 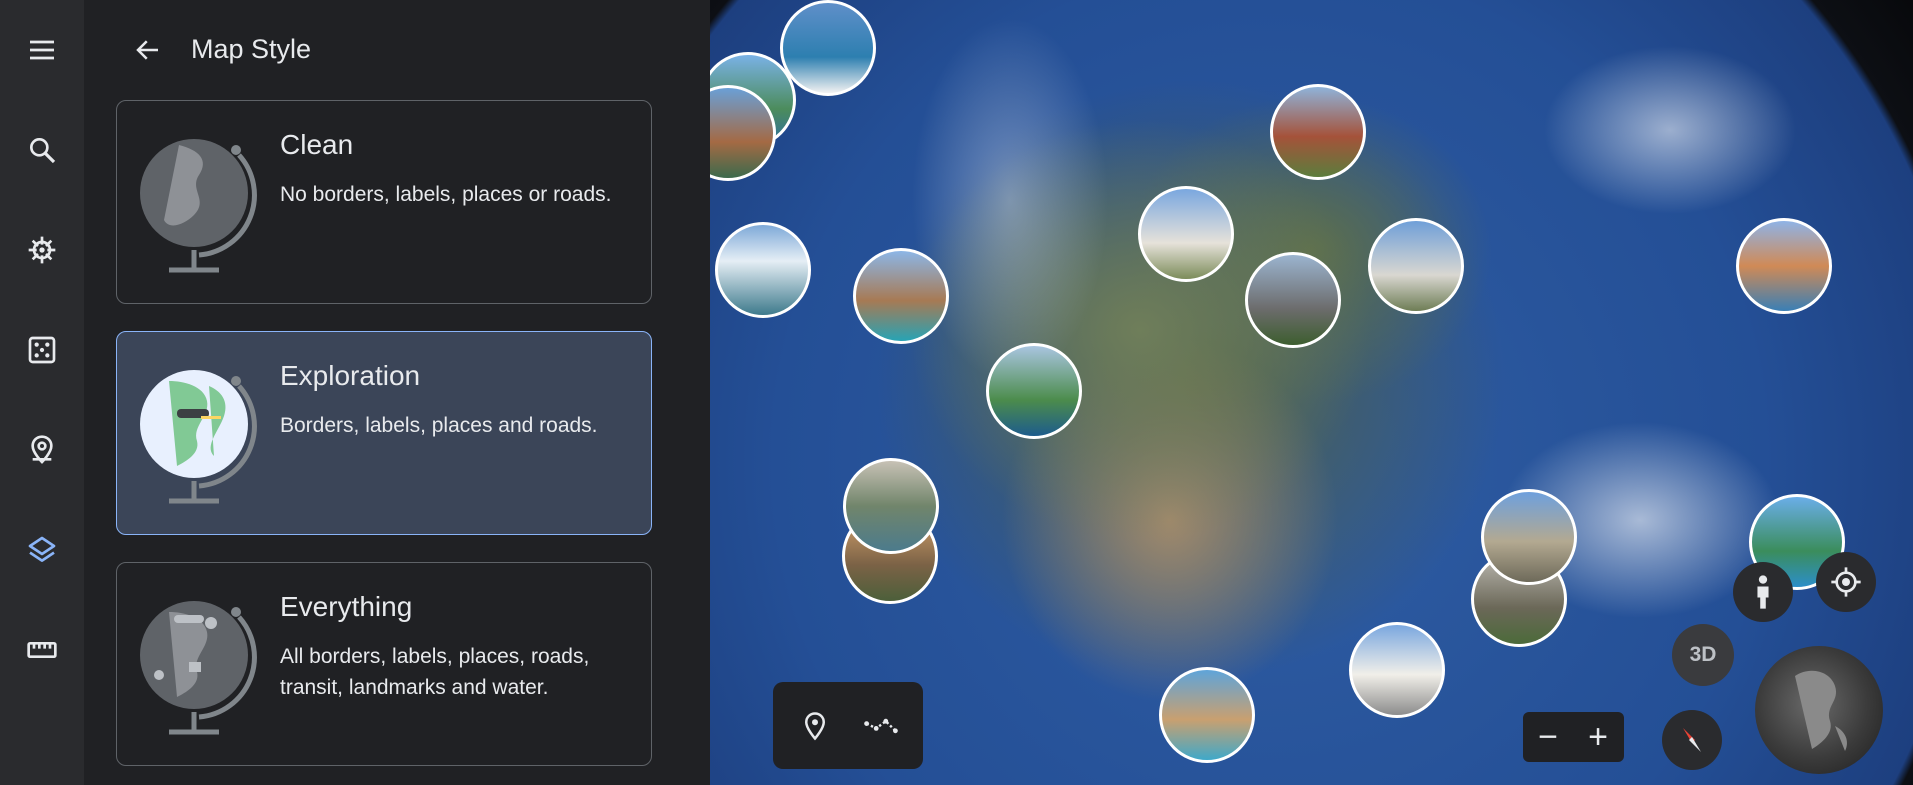 I want to click on location-pin-icon, so click(x=42, y=449).